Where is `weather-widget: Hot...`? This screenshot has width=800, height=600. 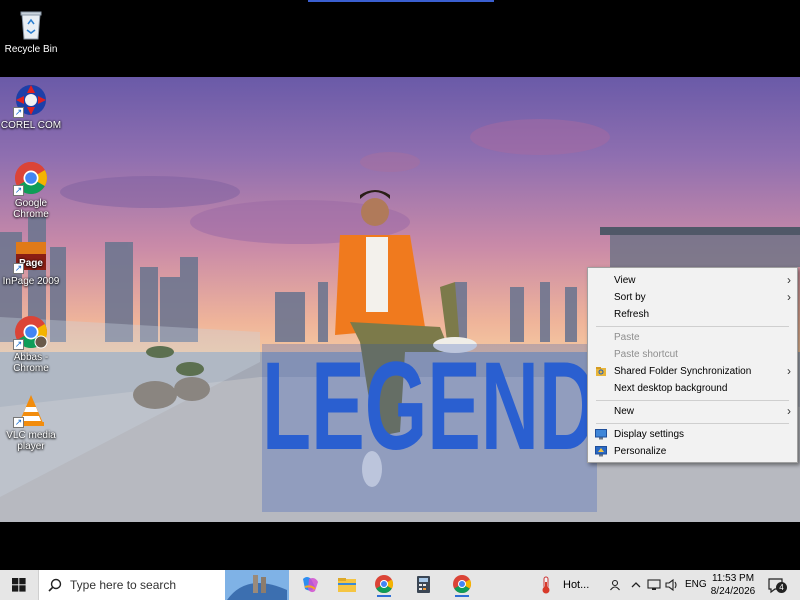 weather-widget: Hot... is located at coordinates (567, 585).